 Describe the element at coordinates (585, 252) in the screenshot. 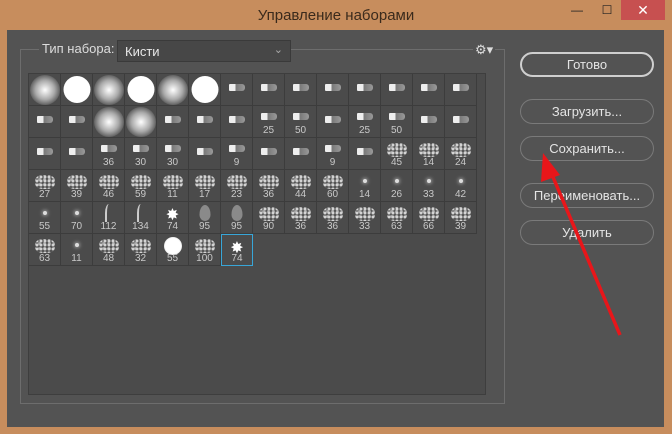

I see `arrow-shaft` at that location.